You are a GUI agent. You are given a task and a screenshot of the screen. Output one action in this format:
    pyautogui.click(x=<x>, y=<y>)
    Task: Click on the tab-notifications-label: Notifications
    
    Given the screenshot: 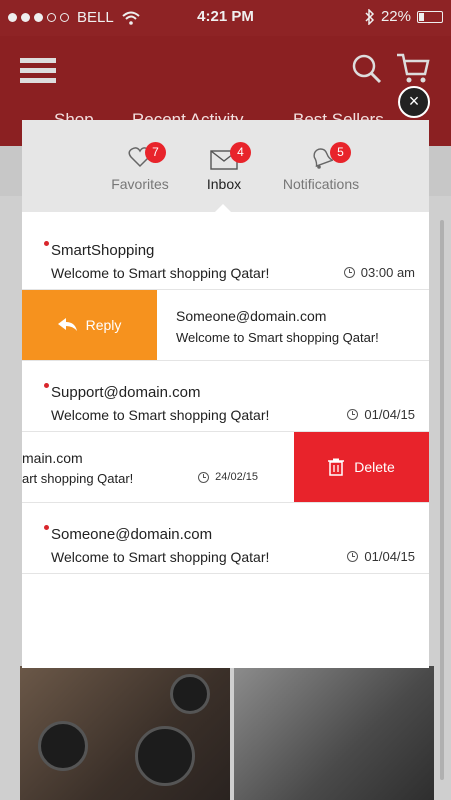 What is the action you would take?
    pyautogui.click(x=321, y=184)
    